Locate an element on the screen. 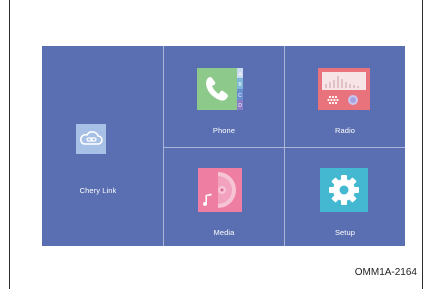 The height and width of the screenshot is (289, 431). music-disc-icon is located at coordinates (220, 190).